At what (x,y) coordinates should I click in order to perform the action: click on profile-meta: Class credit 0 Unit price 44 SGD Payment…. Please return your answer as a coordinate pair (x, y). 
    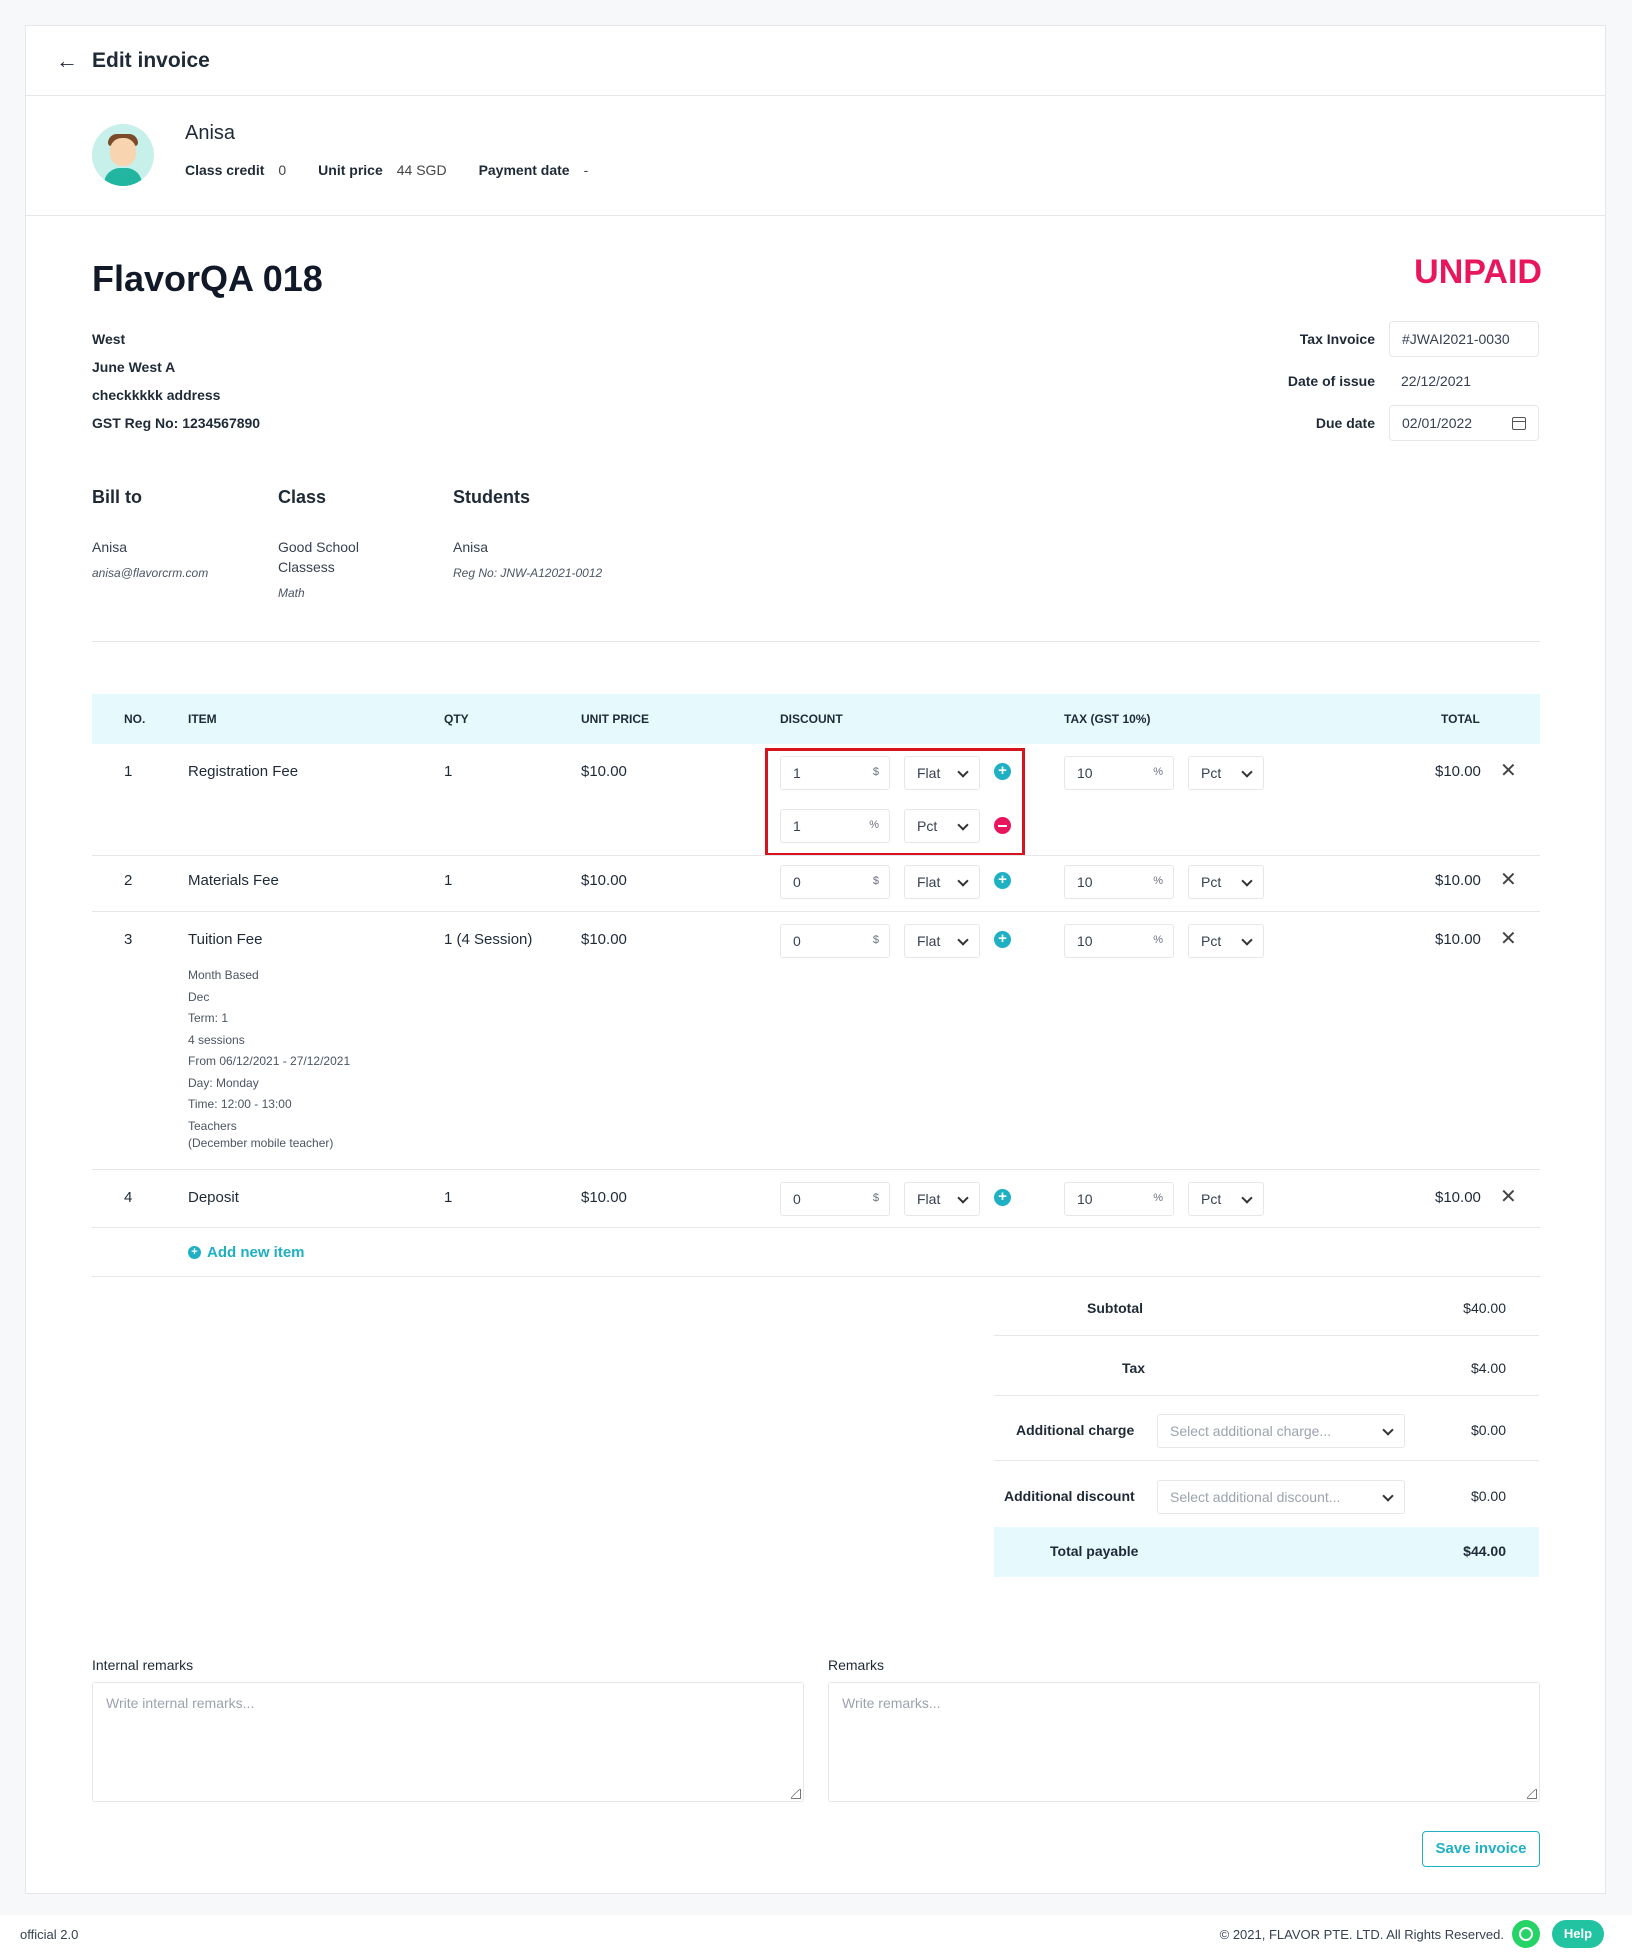
    Looking at the image, I should click on (402, 170).